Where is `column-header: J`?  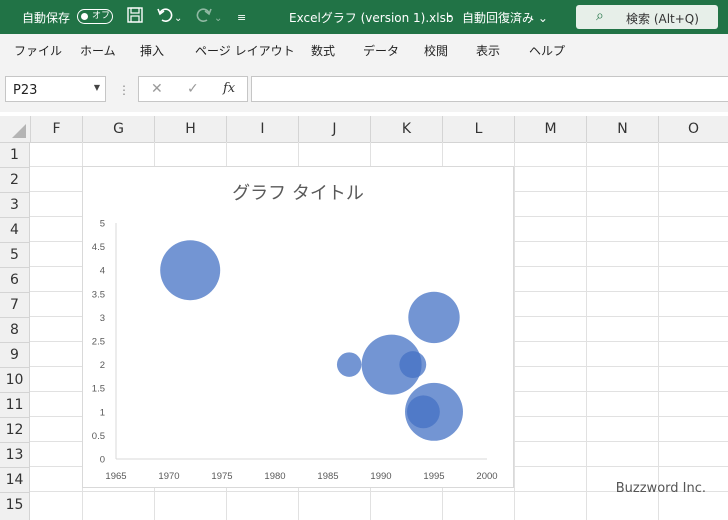 column-header: J is located at coordinates (334, 129).